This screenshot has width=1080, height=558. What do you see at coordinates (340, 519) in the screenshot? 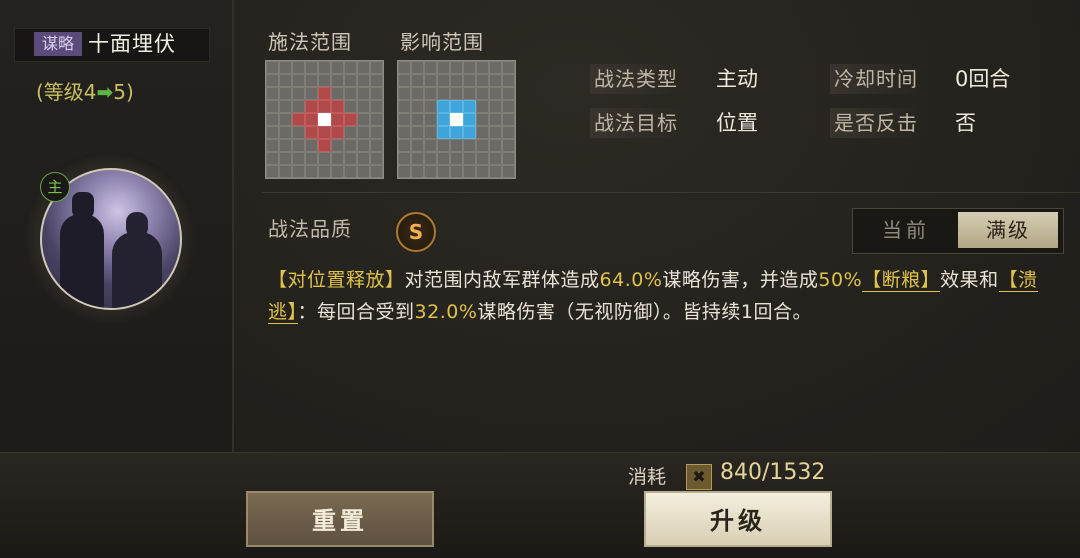
I see `reset-button: 重置` at bounding box center [340, 519].